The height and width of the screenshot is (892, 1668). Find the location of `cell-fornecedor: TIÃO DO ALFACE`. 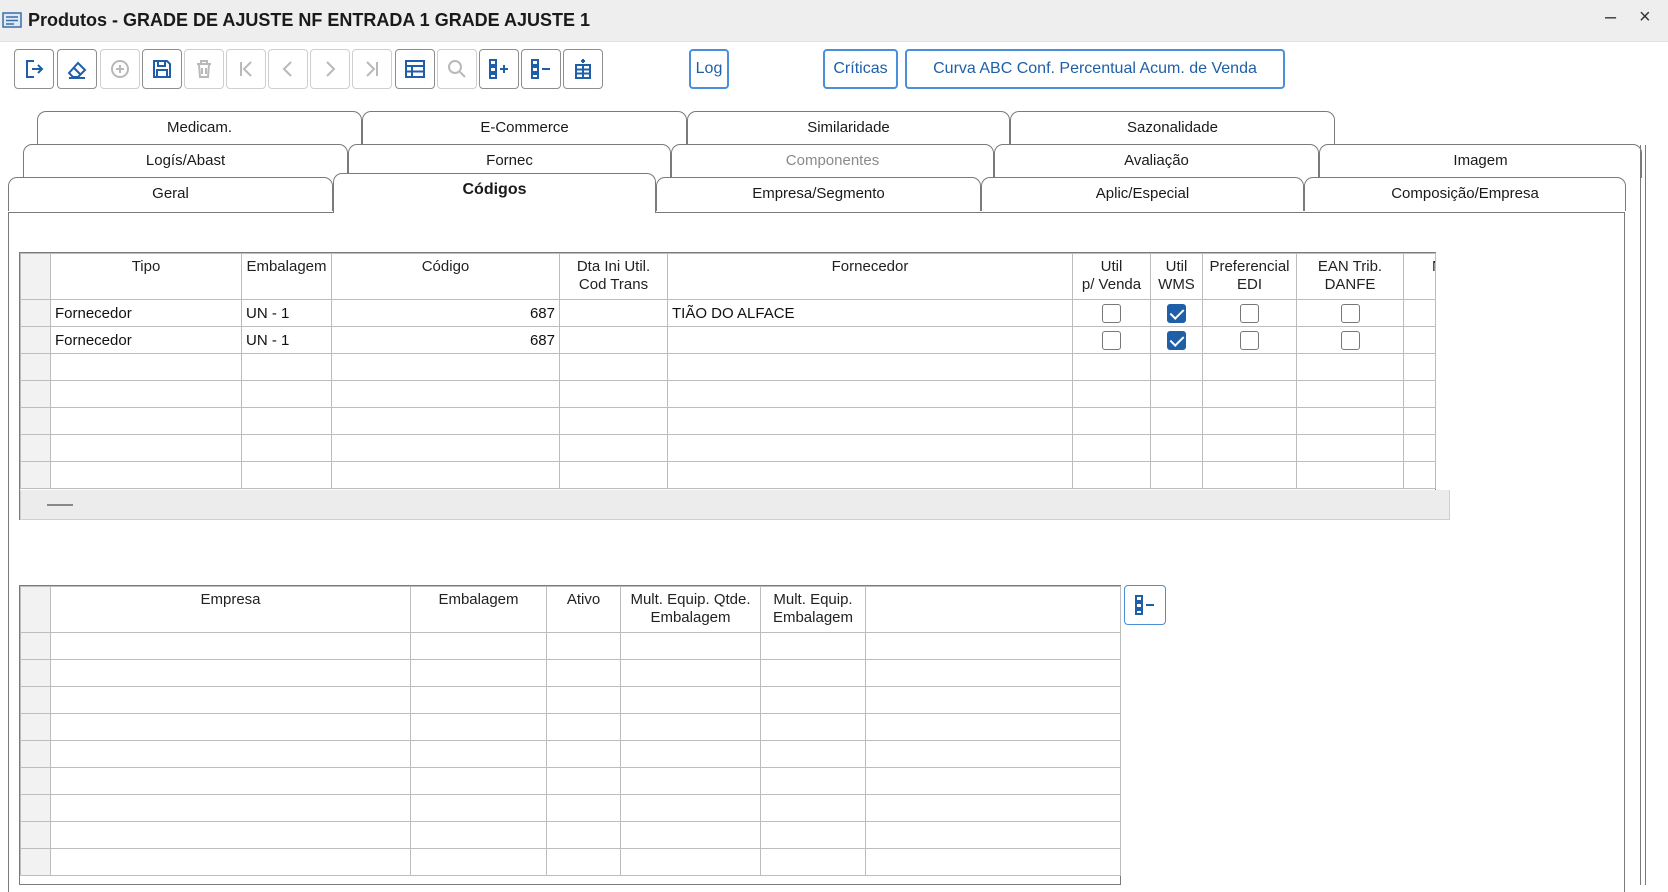

cell-fornecedor: TIÃO DO ALFACE is located at coordinates (870, 313).